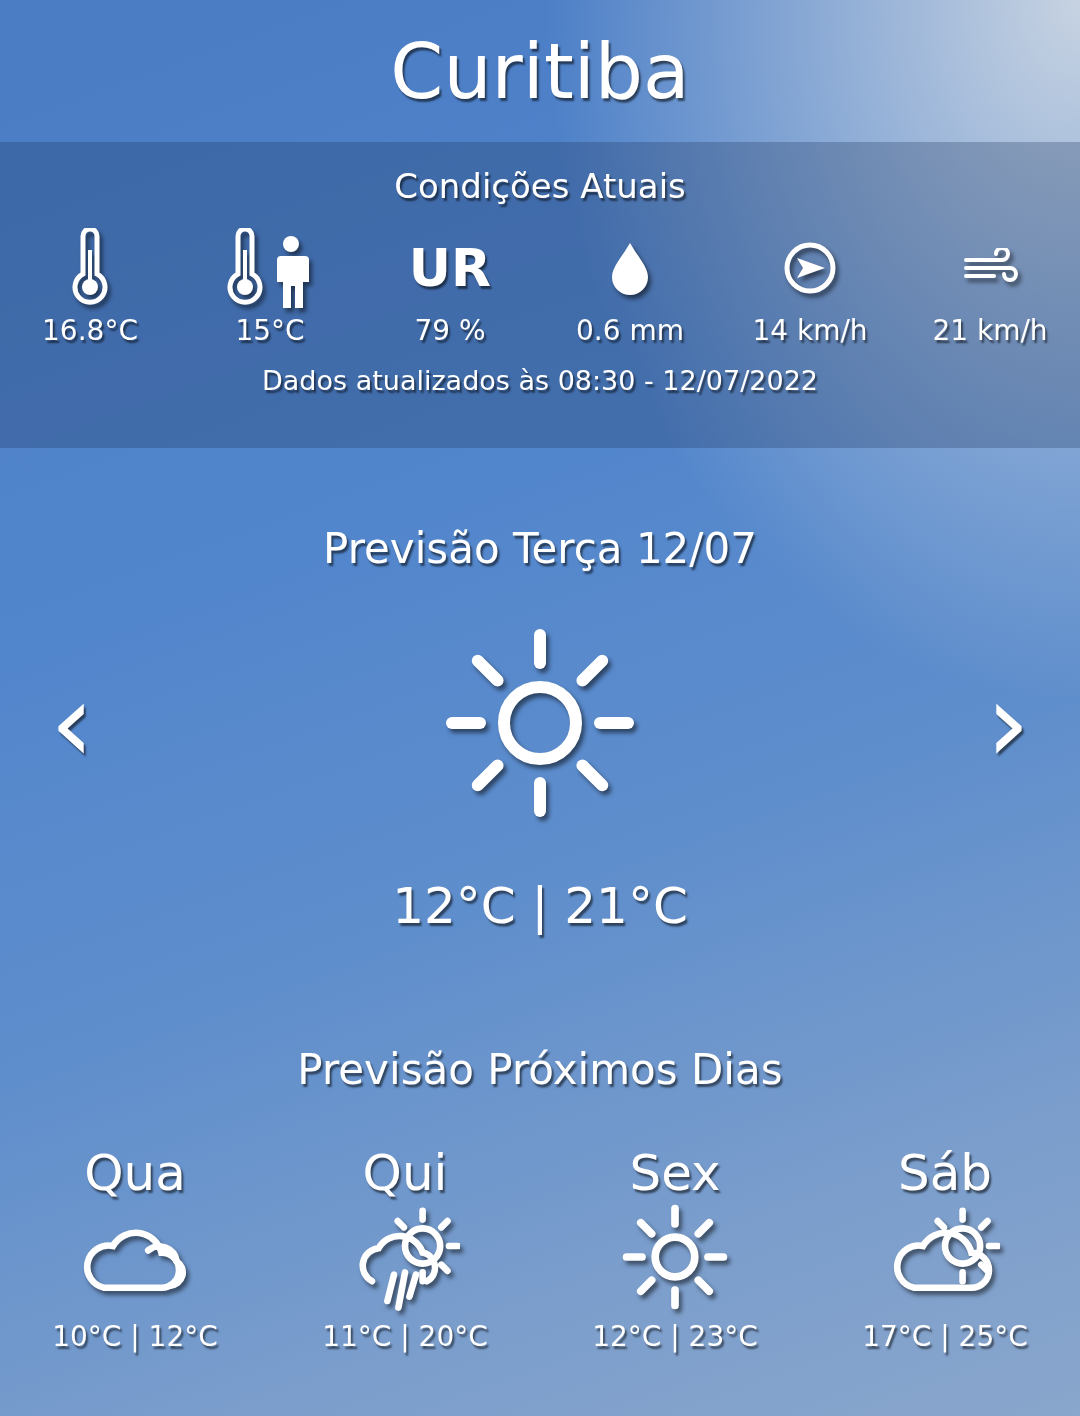  What do you see at coordinates (90, 268) in the screenshot?
I see `thermometer-icon` at bounding box center [90, 268].